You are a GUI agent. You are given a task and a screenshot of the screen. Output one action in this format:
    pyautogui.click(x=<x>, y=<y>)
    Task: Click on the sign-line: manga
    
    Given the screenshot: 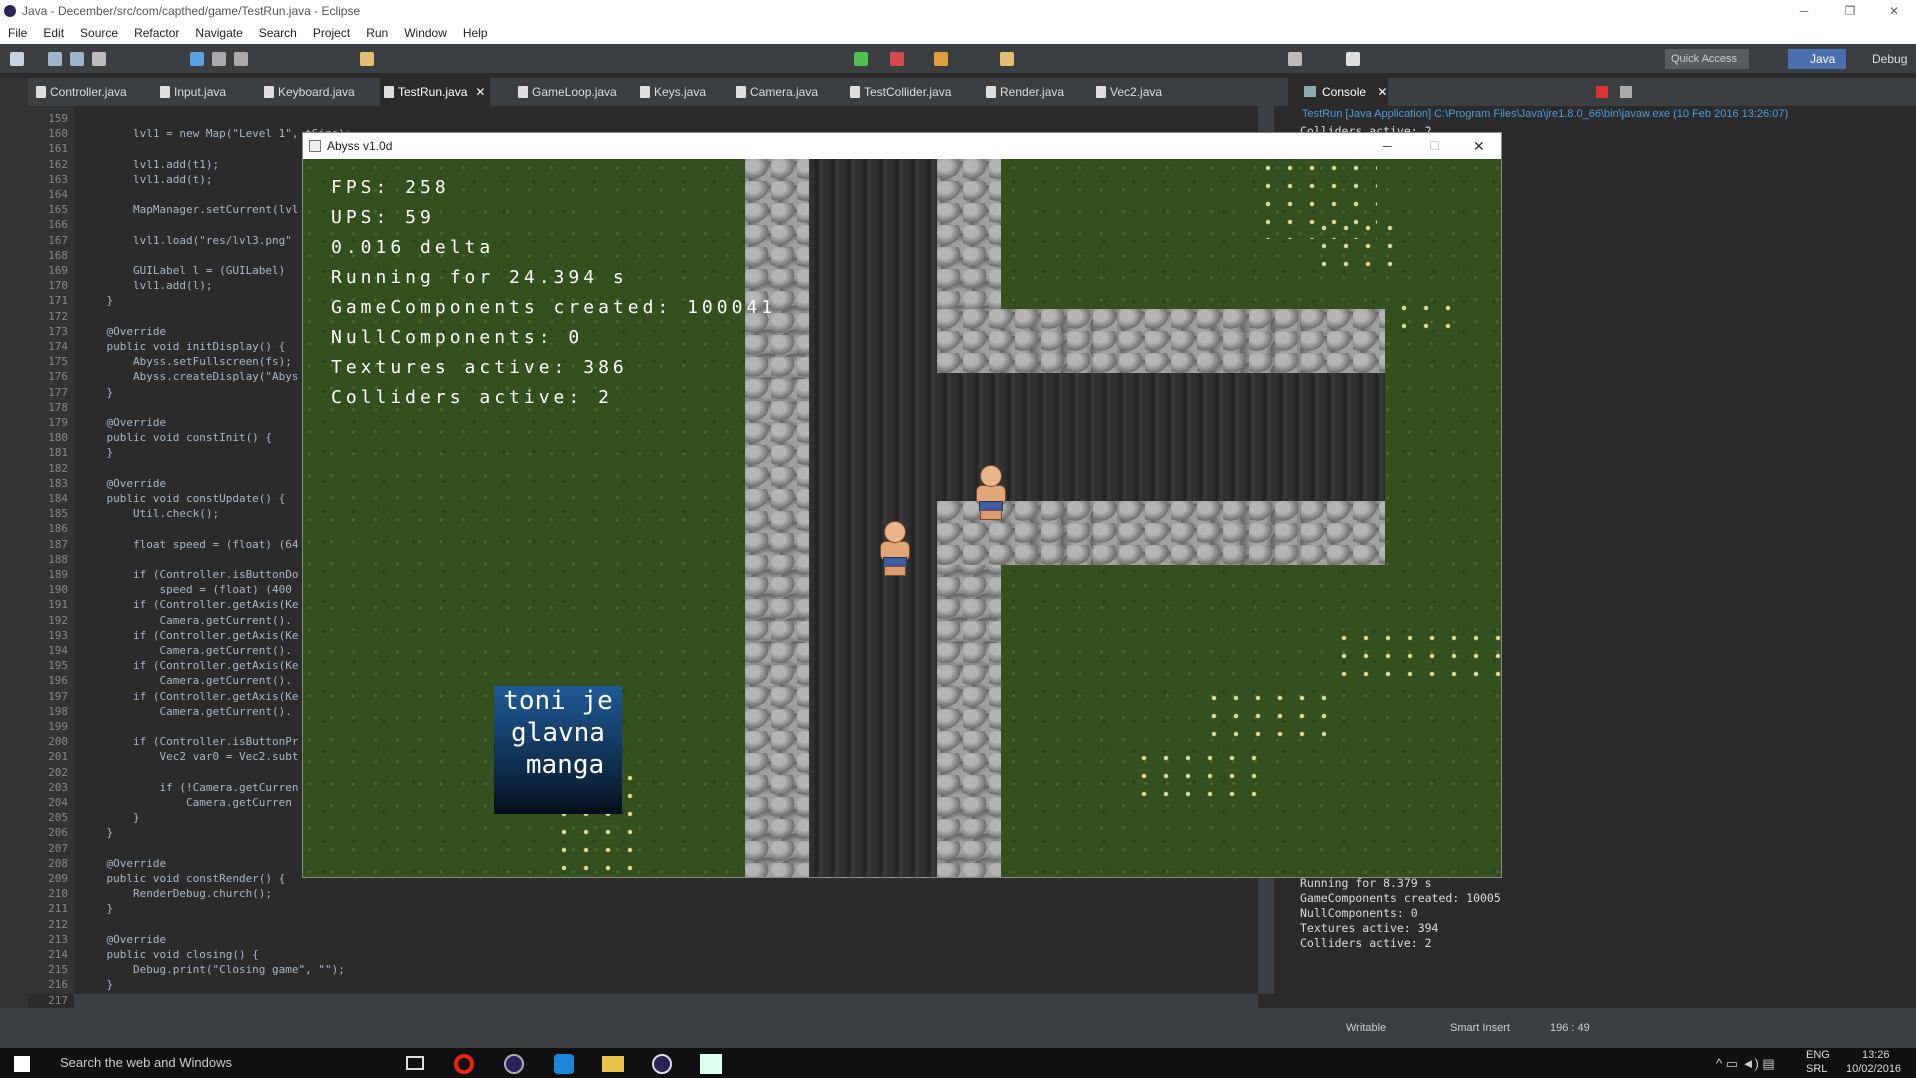 What is the action you would take?
    pyautogui.click(x=565, y=765)
    